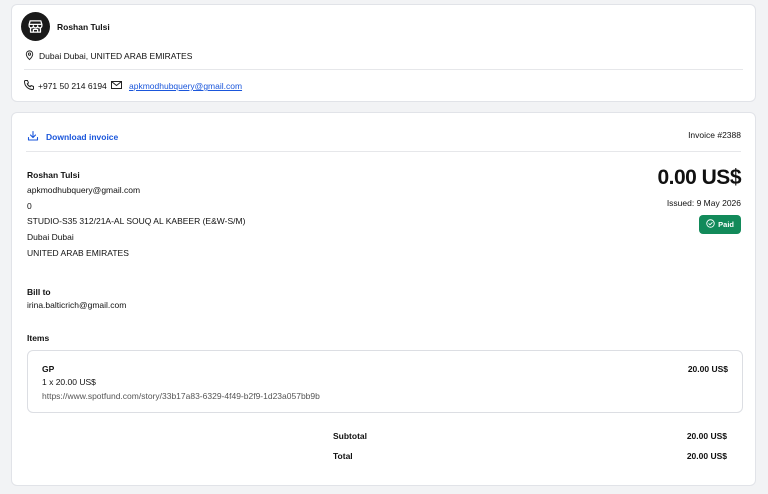  Describe the element at coordinates (29, 206) in the screenshot. I see `seller-line3: 0` at that location.